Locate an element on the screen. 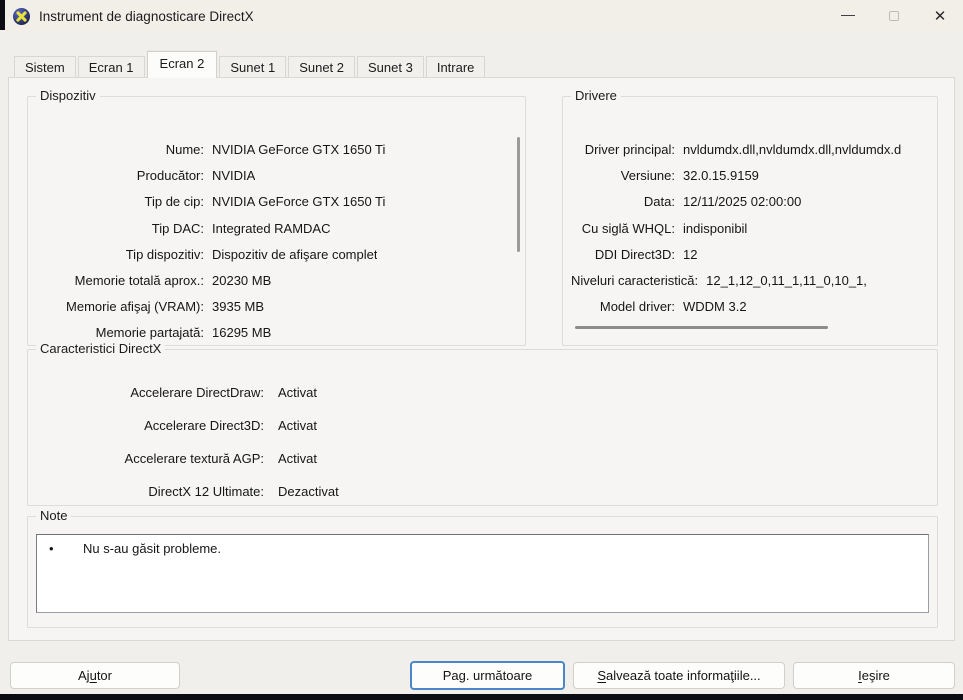 The image size is (963, 700). field-label: Tip dispozitiv: is located at coordinates (164, 254).